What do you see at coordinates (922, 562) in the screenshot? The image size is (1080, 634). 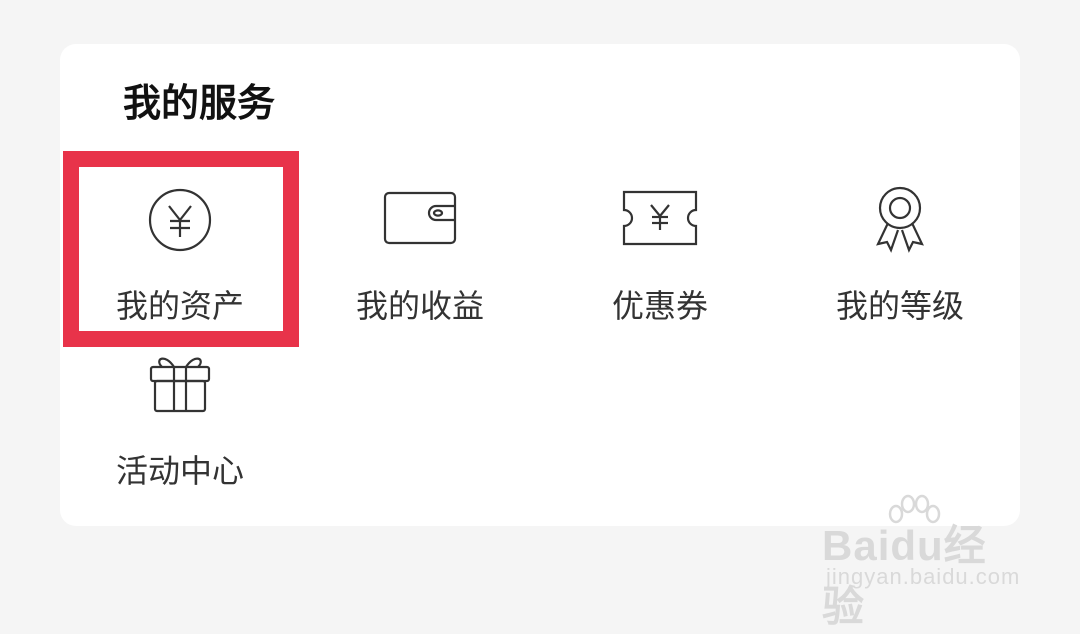 I see `watermark: Baidu经验 jingyan.baidu.com` at bounding box center [922, 562].